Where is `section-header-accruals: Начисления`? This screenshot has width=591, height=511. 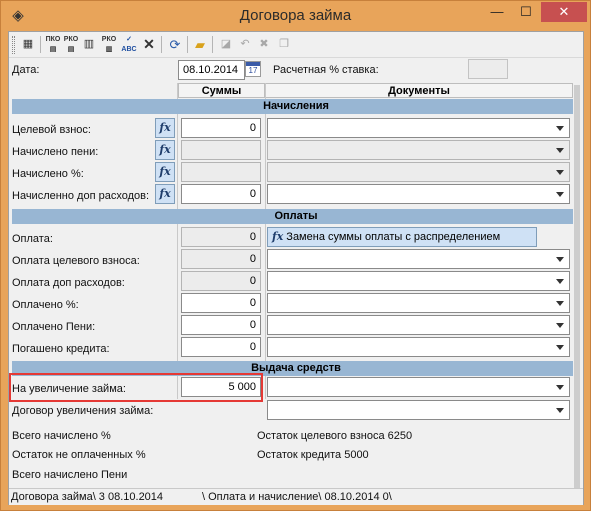 section-header-accruals: Начисления is located at coordinates (296, 106).